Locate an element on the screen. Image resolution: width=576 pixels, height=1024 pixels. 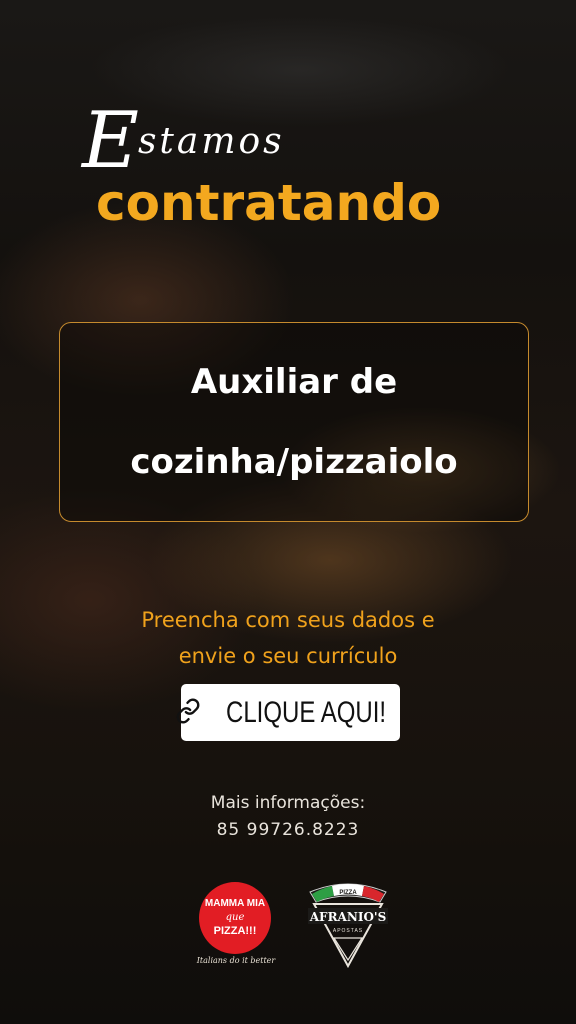
contact-phone: 85 99726.8223 is located at coordinates (288, 830).